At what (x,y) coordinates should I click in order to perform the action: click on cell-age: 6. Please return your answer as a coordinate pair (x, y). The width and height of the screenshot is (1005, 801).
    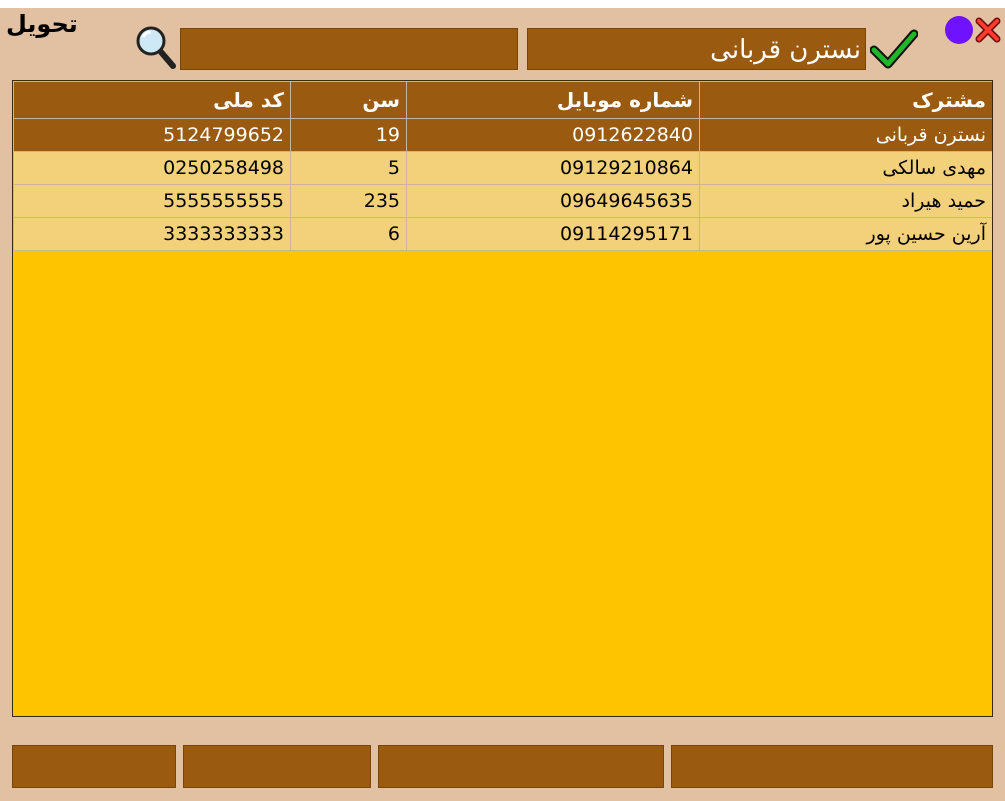
    Looking at the image, I should click on (348, 234).